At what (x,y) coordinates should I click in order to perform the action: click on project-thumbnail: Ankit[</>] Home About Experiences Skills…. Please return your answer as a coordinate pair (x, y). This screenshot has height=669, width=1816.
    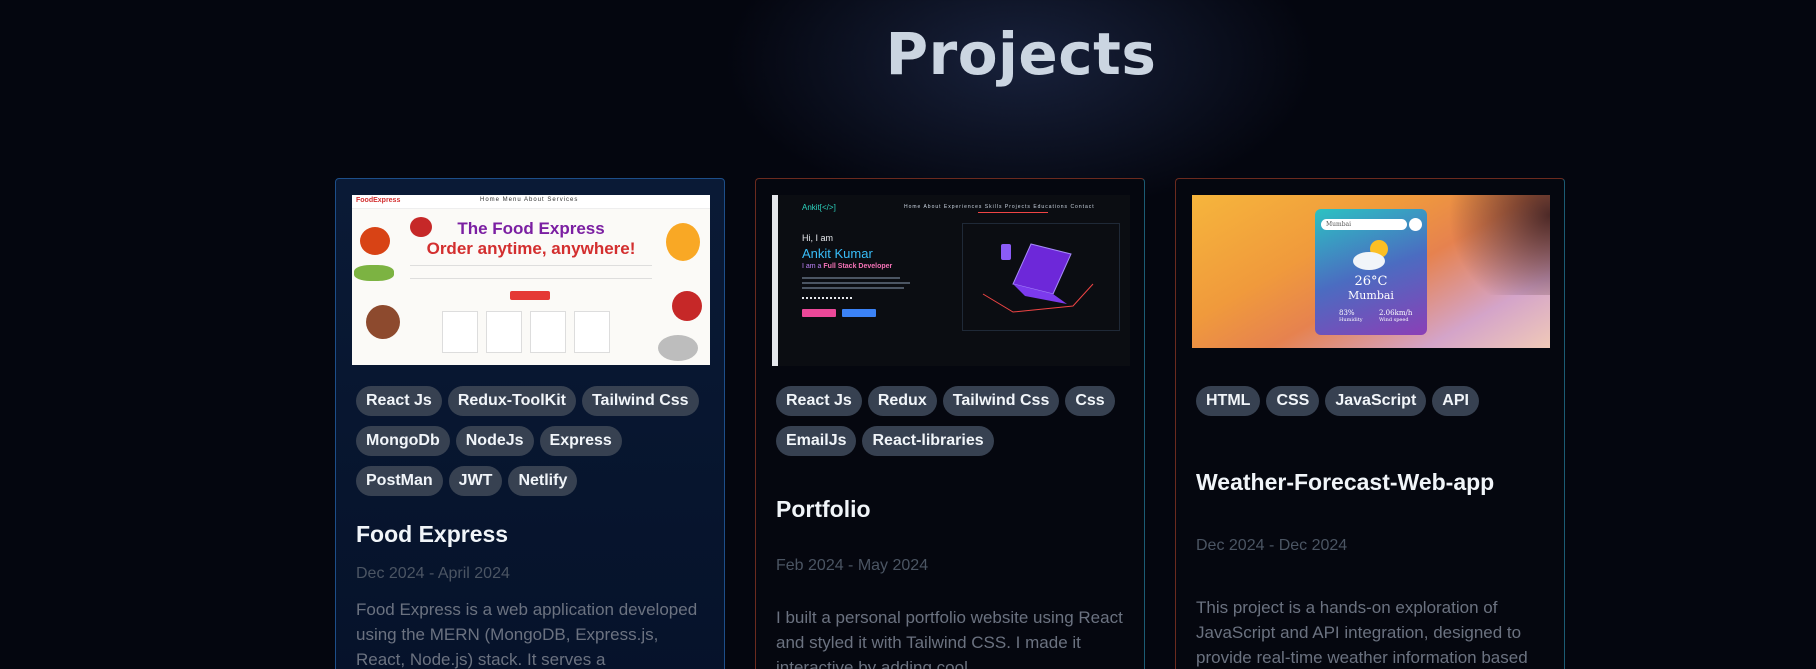
    Looking at the image, I should click on (951, 280).